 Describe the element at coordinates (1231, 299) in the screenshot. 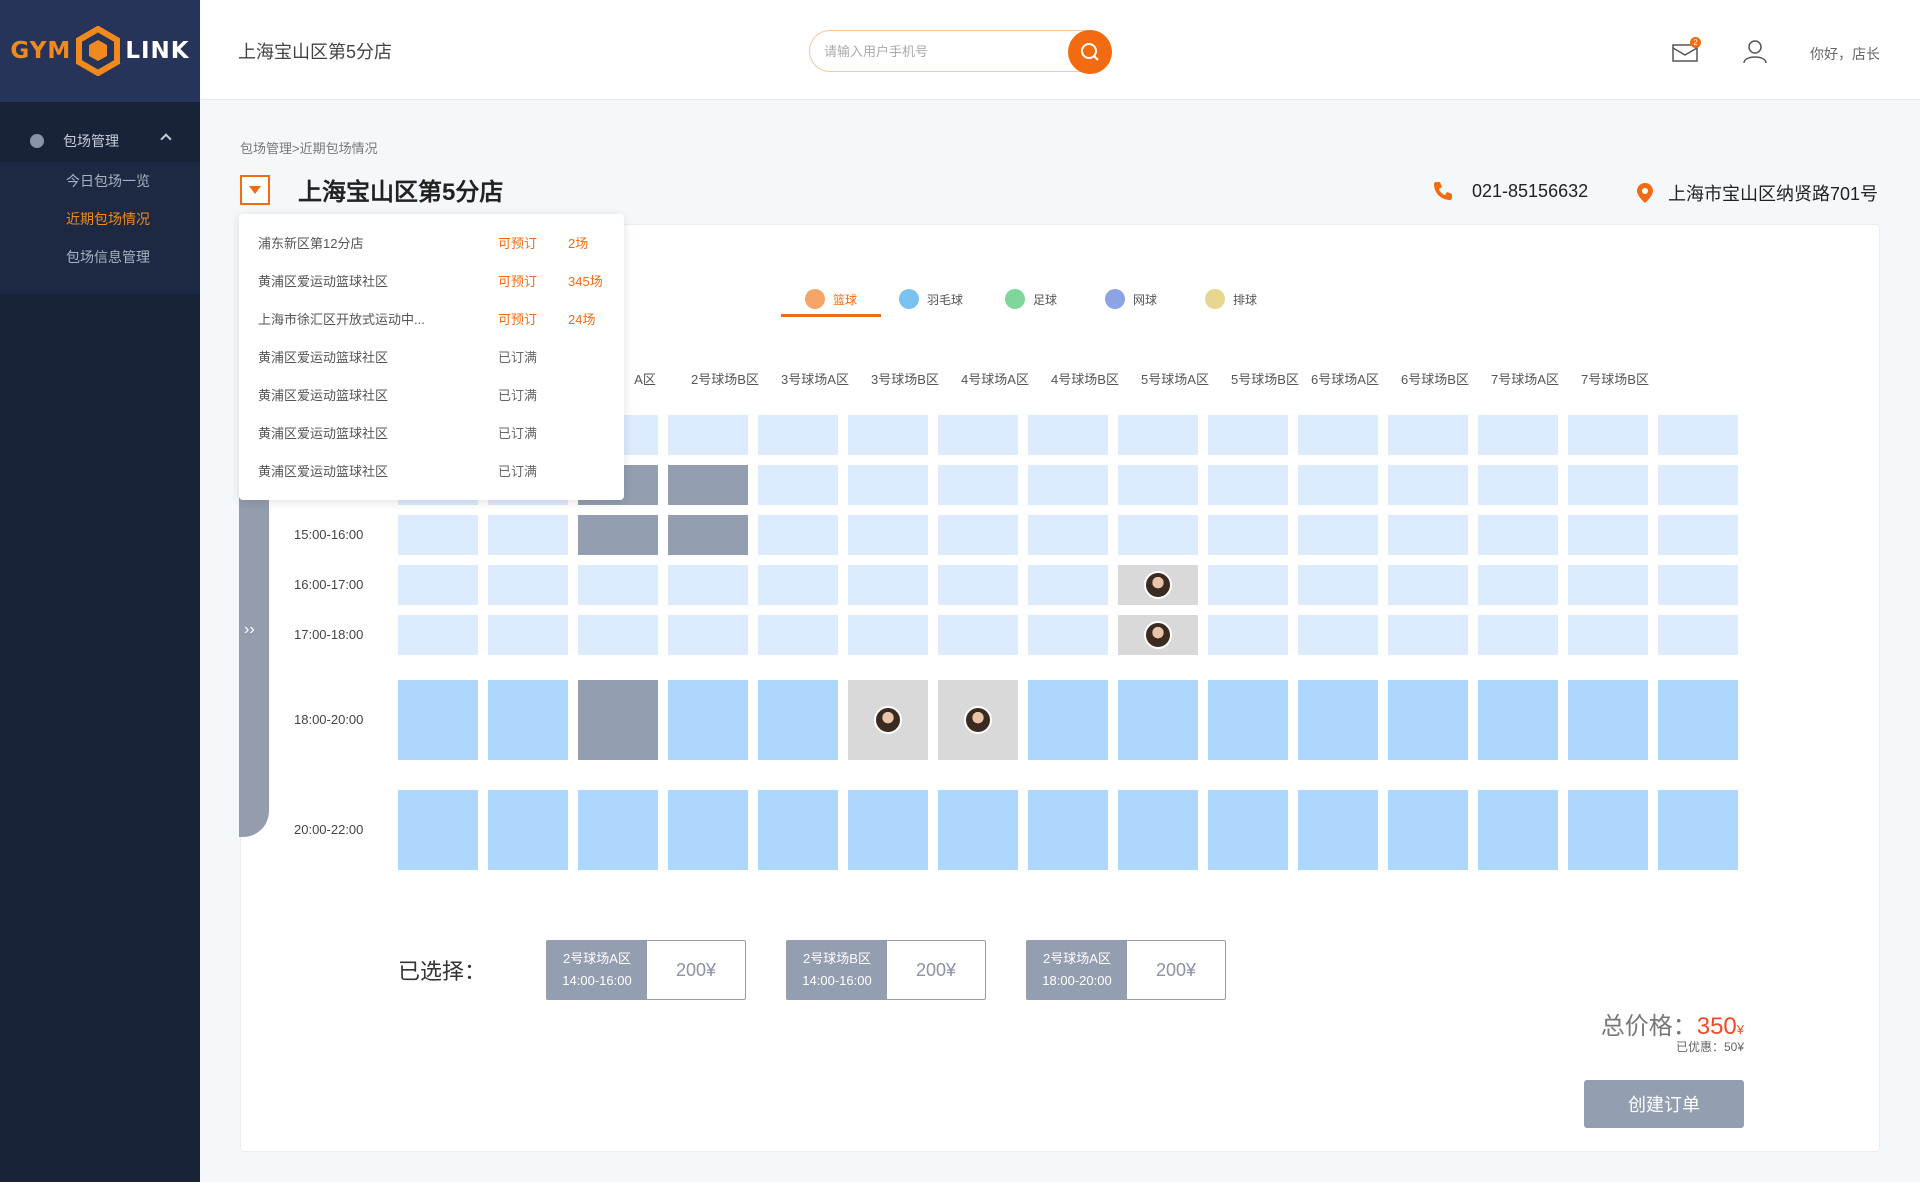

I see `tab-volleyball: 排球` at that location.